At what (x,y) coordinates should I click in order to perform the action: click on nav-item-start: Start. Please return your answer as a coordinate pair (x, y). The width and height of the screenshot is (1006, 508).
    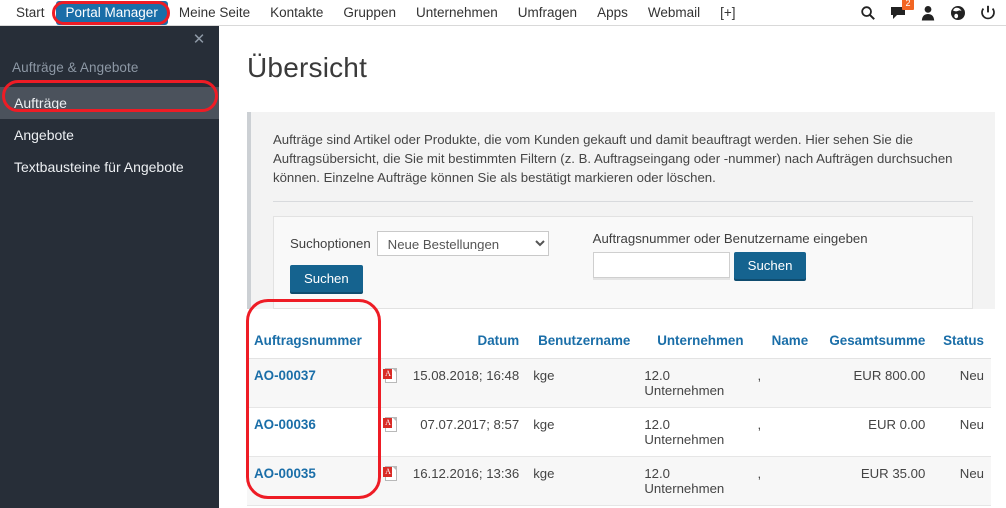
    Looking at the image, I should click on (30, 13).